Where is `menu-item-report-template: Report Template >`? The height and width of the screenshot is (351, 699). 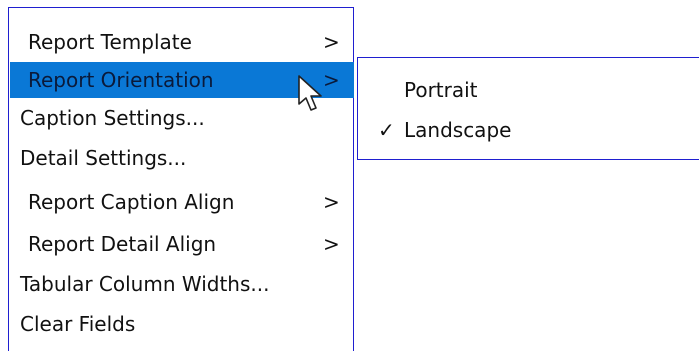 menu-item-report-template: Report Template > is located at coordinates (182, 42).